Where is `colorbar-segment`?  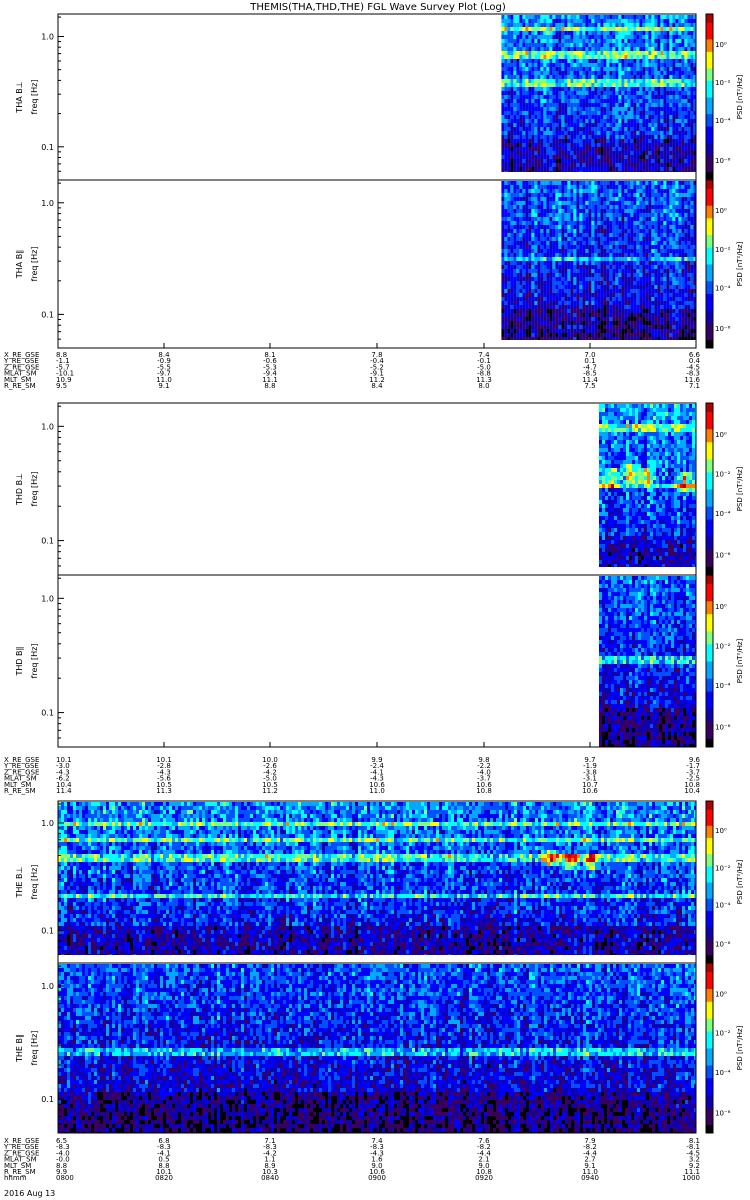 colorbar-segment is located at coordinates (709, 153).